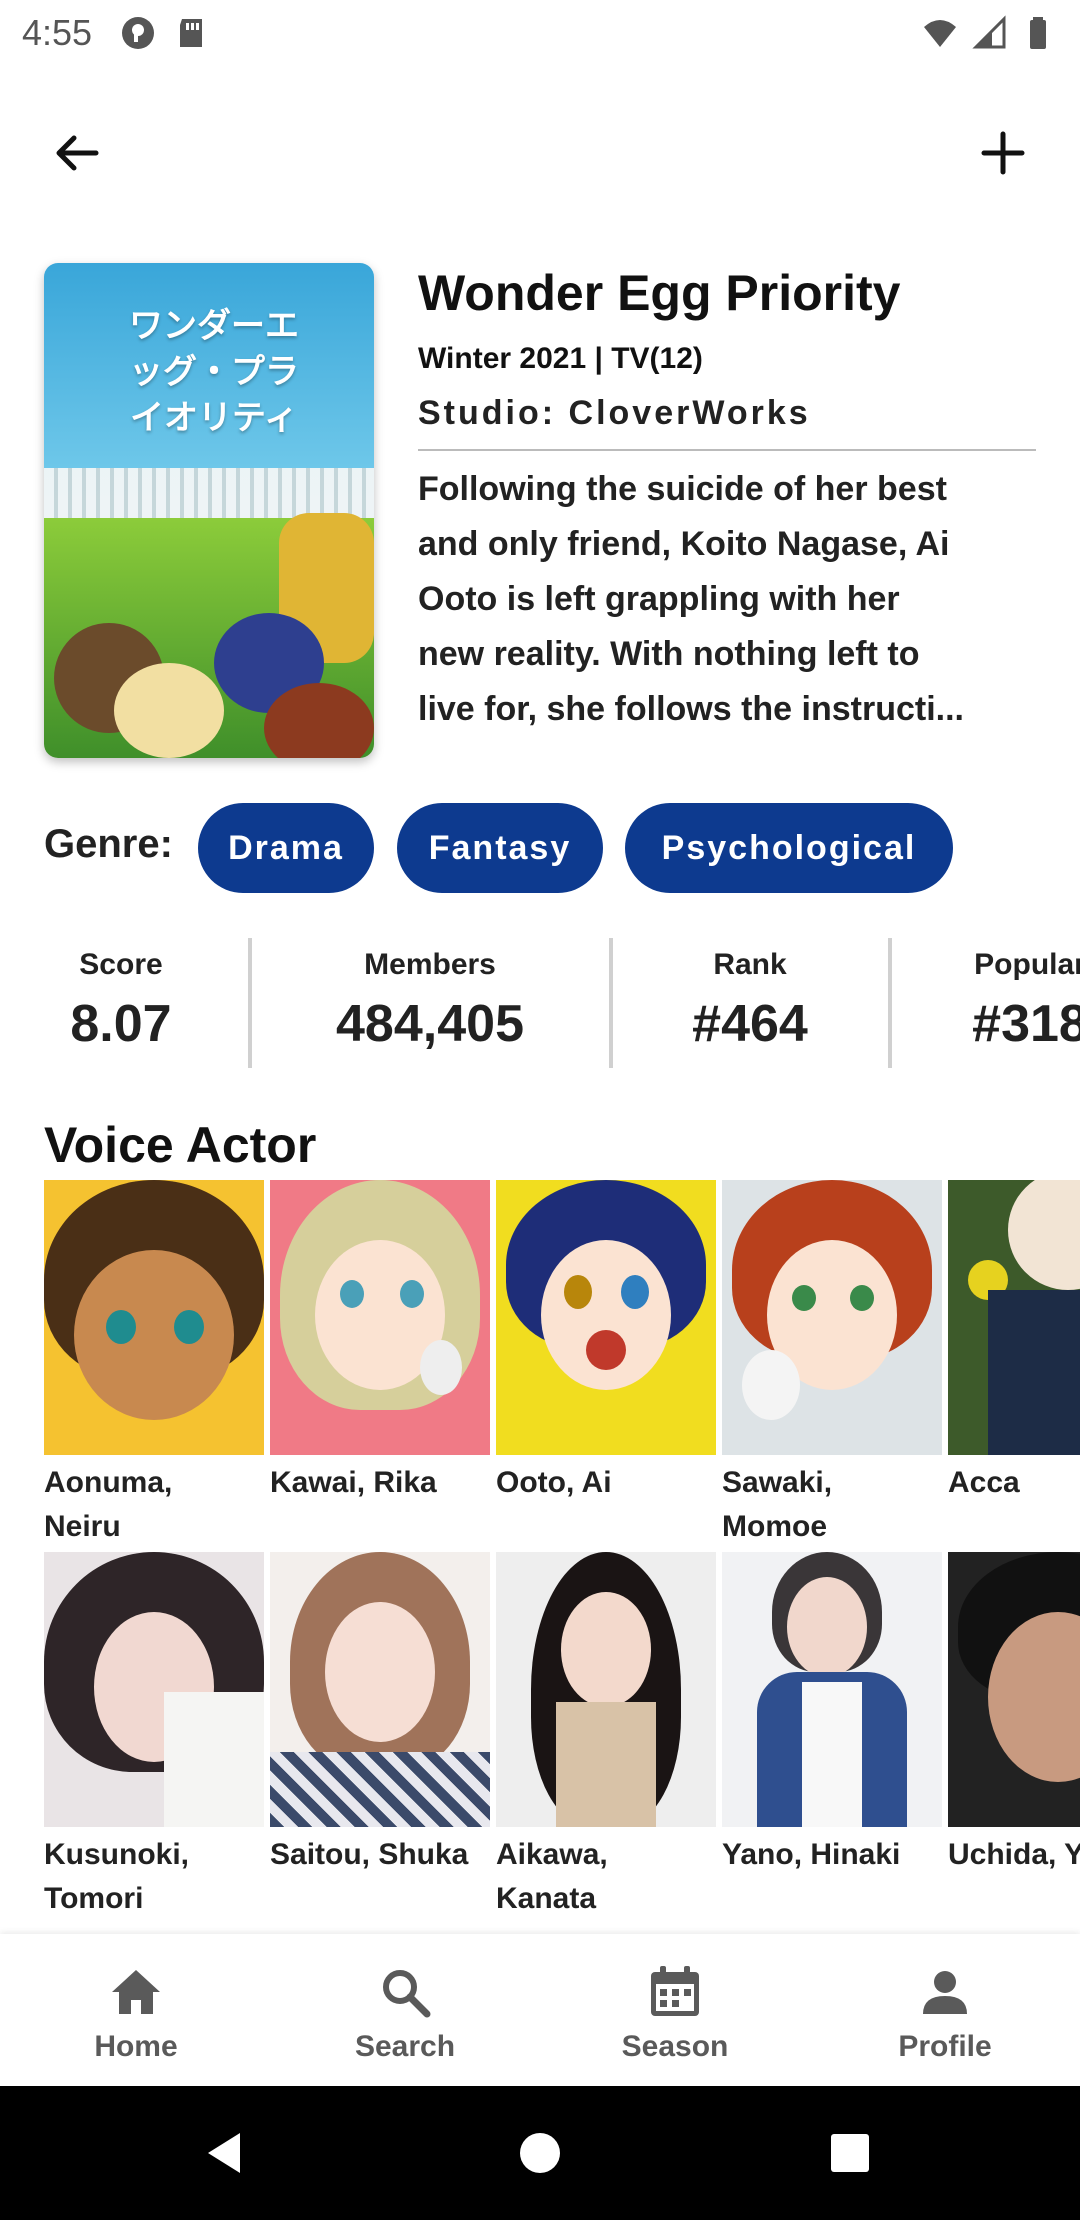 The height and width of the screenshot is (2220, 1080). I want to click on stat-popular-clip: Popular #318, so click(1010, 1005).